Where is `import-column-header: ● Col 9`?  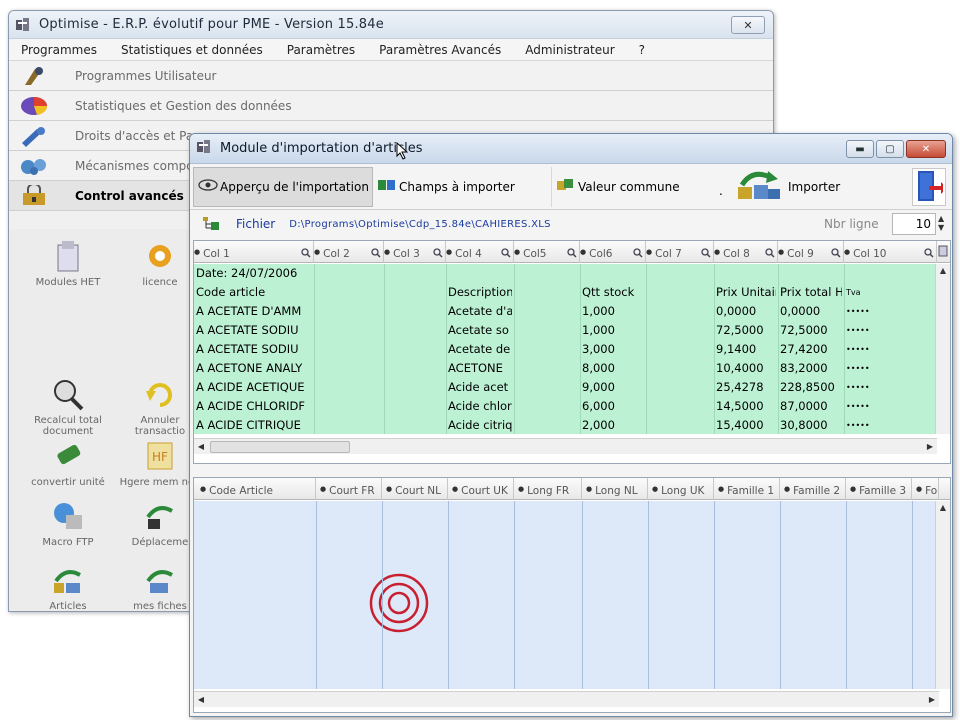 import-column-header: ● Col 9 is located at coordinates (811, 252).